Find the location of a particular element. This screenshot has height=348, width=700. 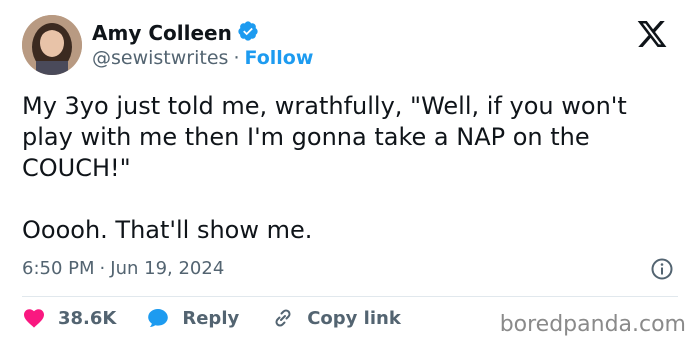

author-name: Amy Colleen is located at coordinates (162, 33).